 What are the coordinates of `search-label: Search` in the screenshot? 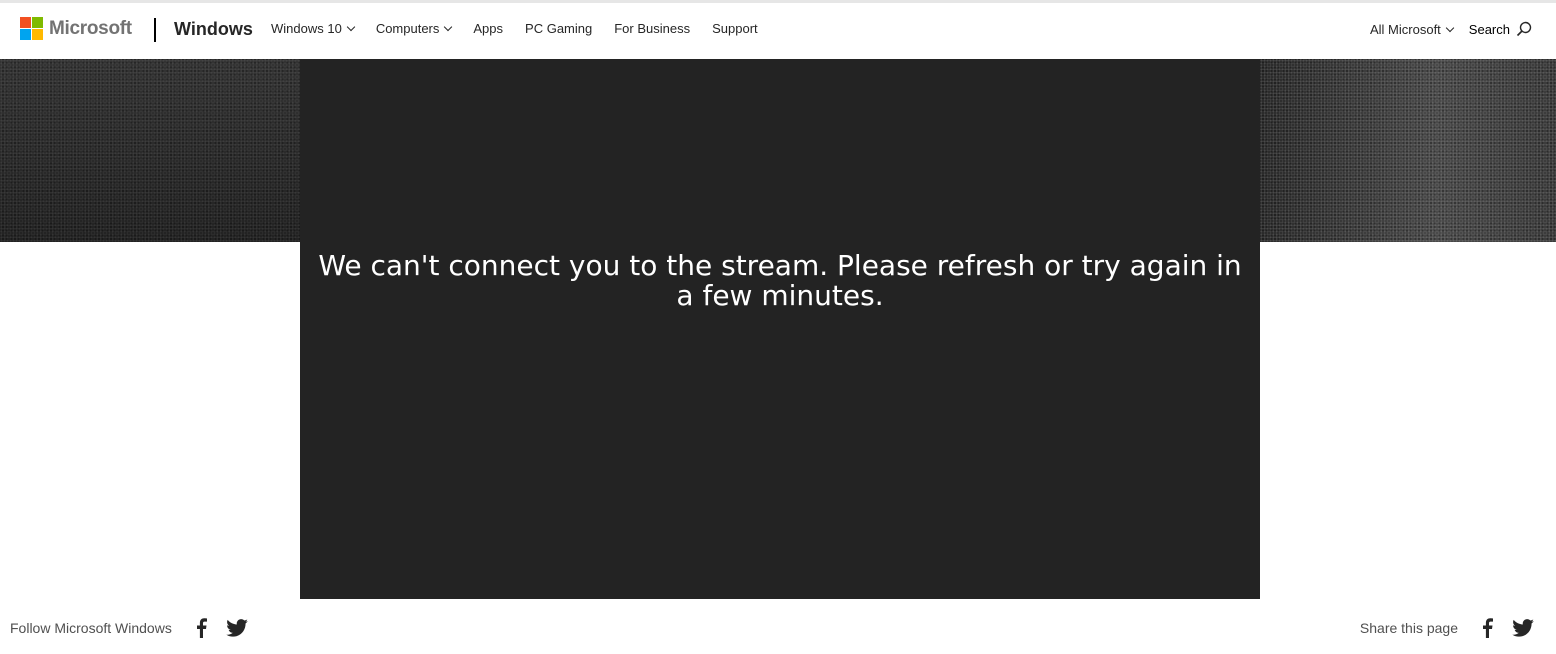 It's located at (1489, 29).